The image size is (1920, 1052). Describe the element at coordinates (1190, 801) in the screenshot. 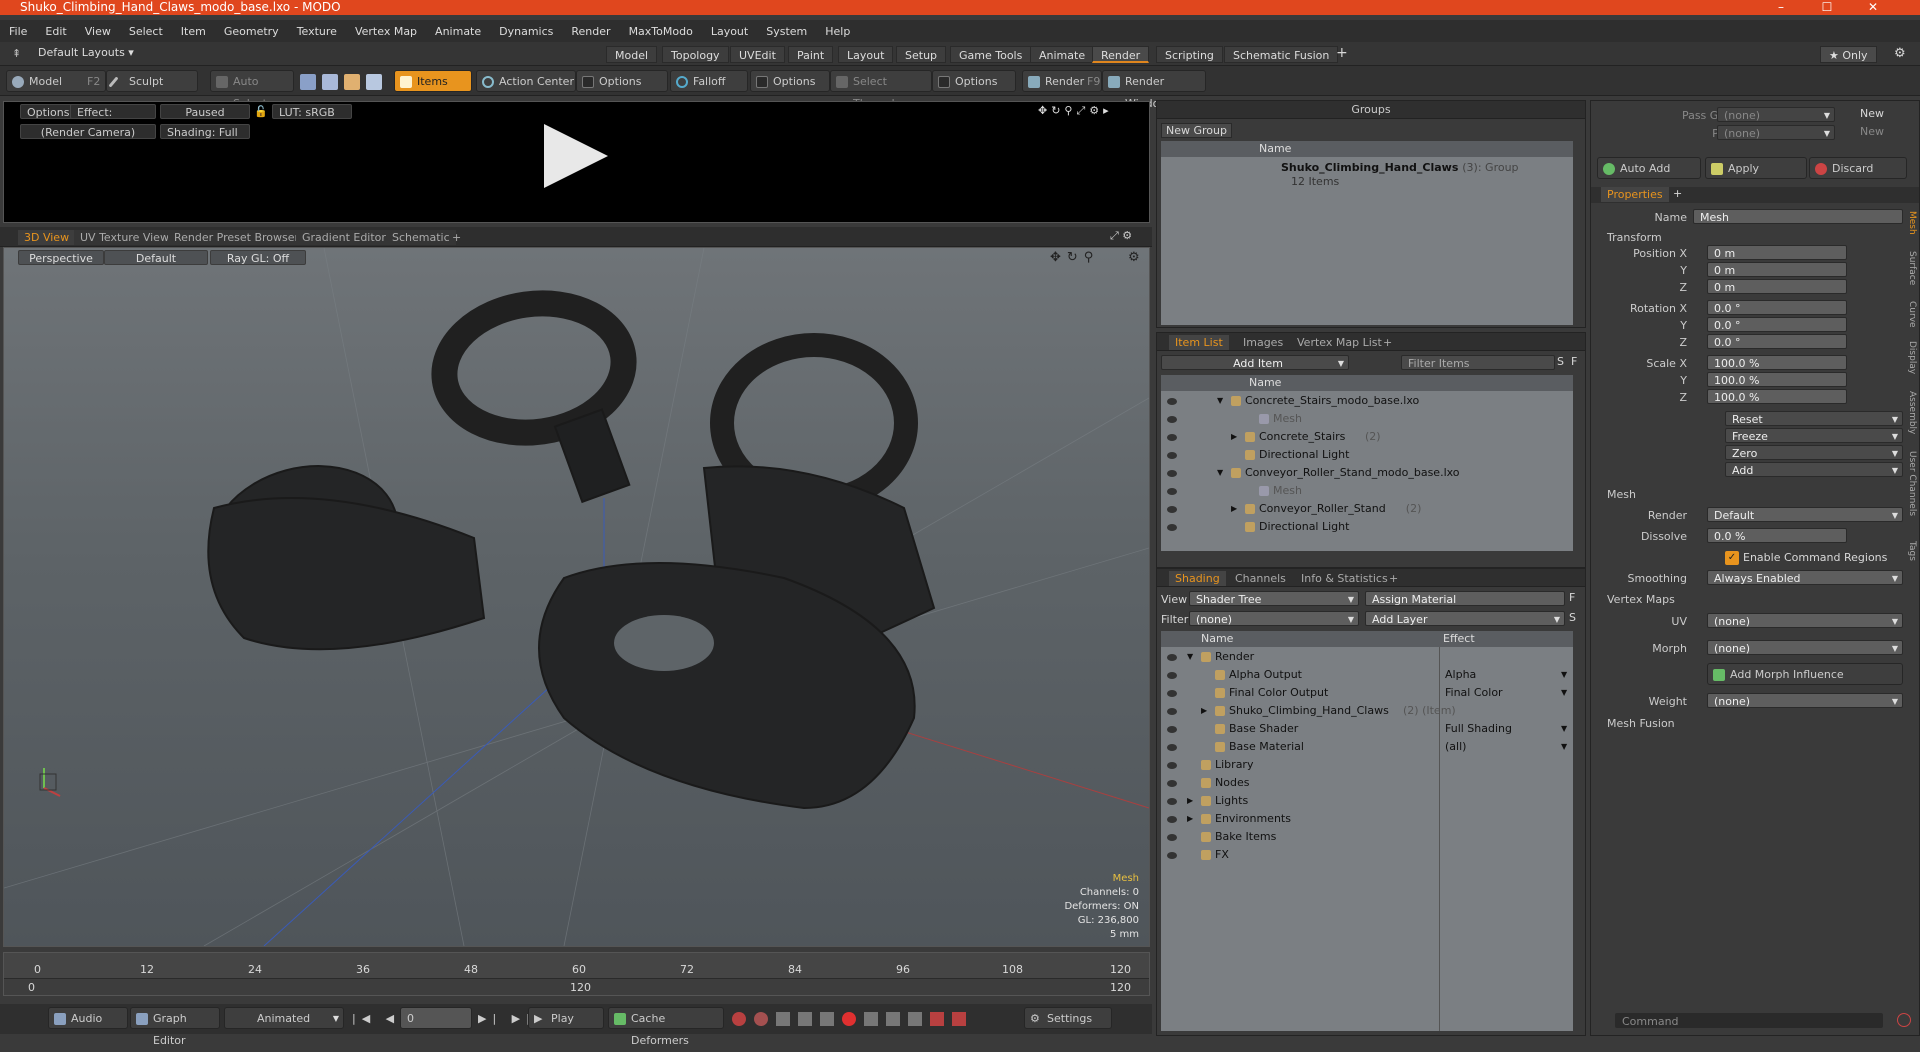

I see `expand-icon: ▶` at that location.